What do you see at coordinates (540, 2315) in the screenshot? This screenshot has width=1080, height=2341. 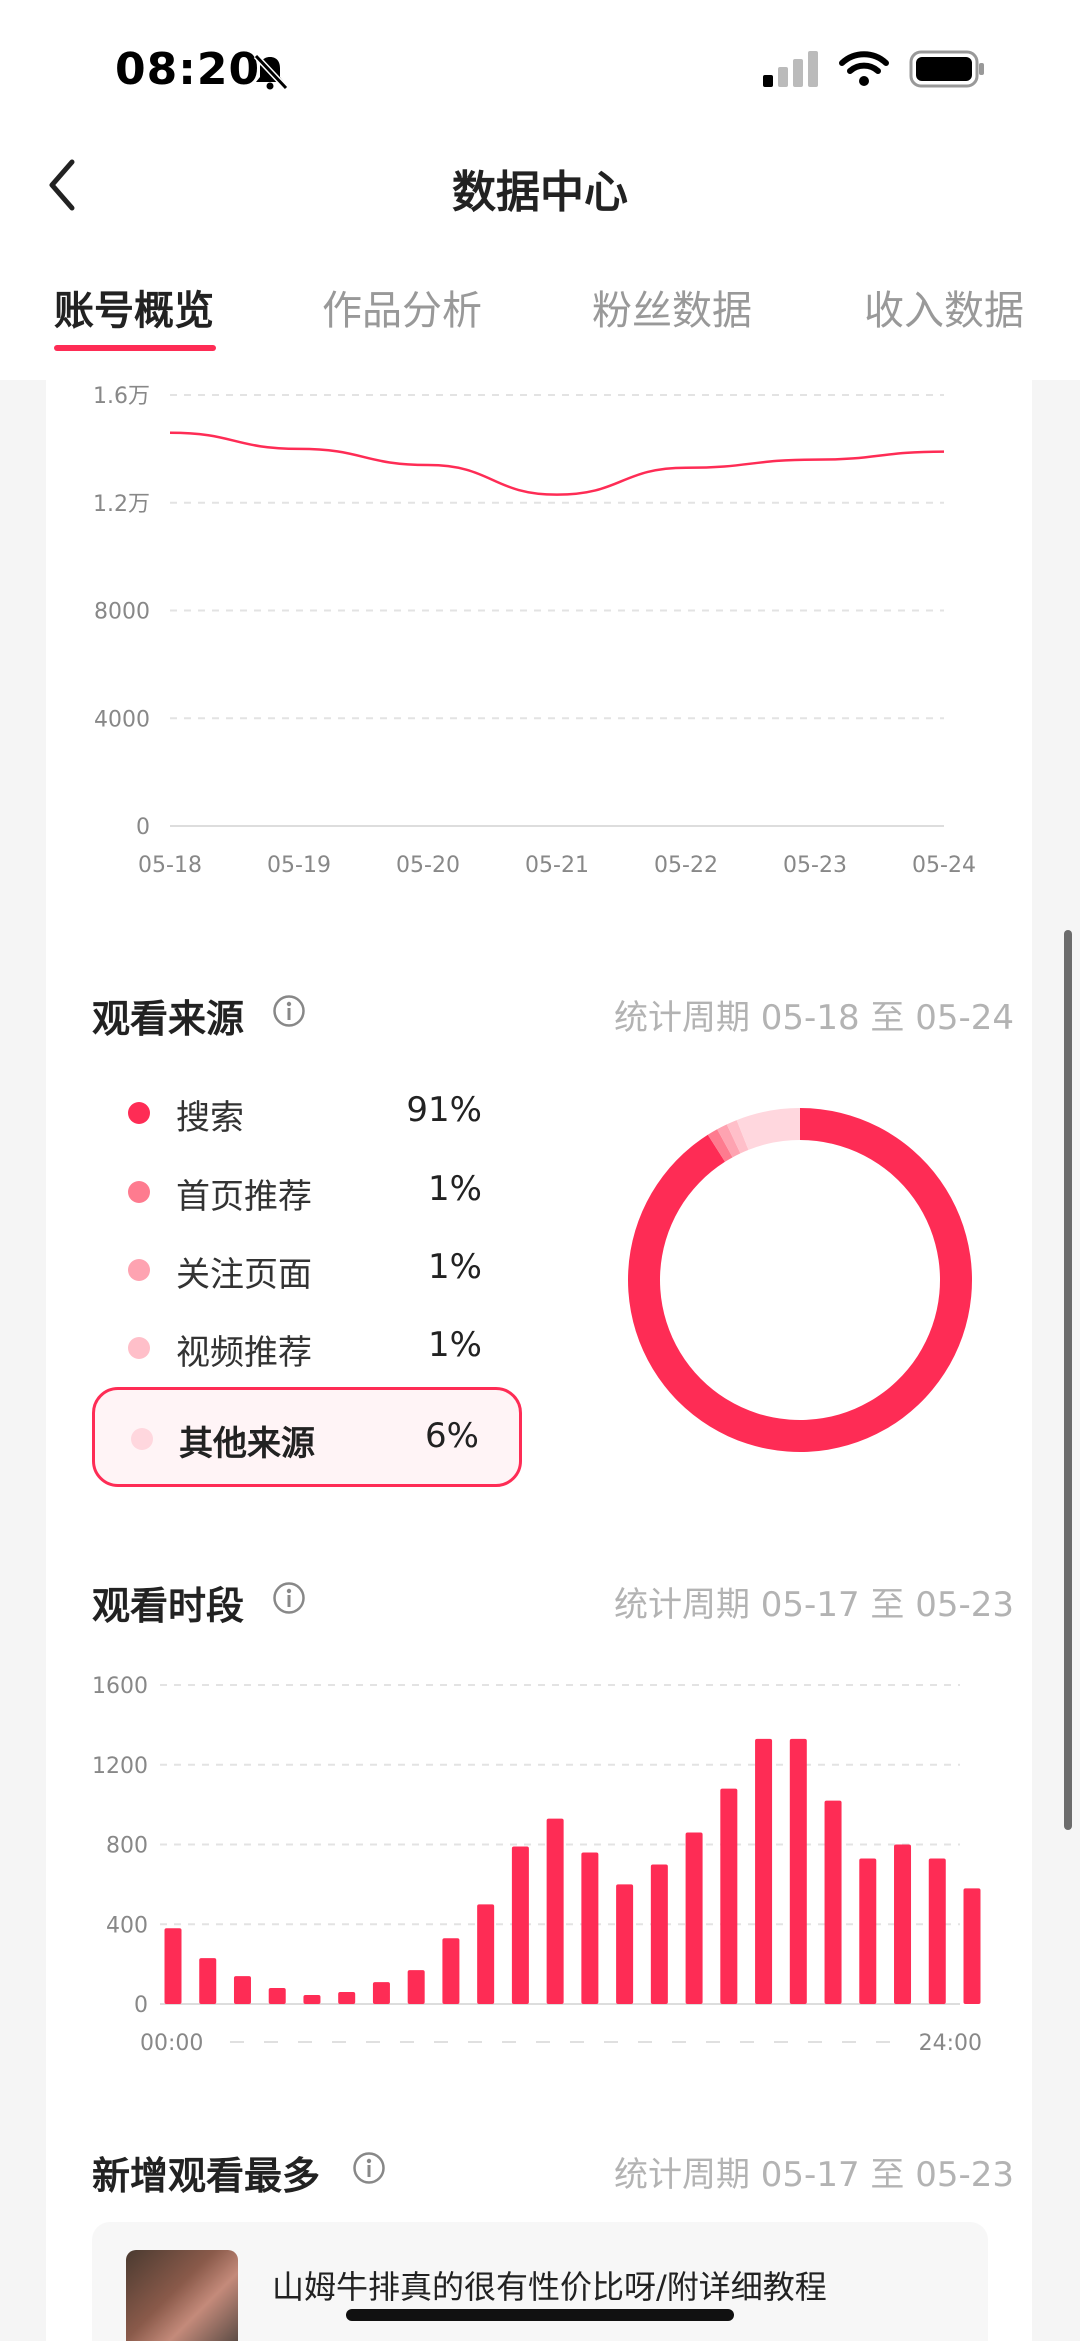 I see `home-indicator` at bounding box center [540, 2315].